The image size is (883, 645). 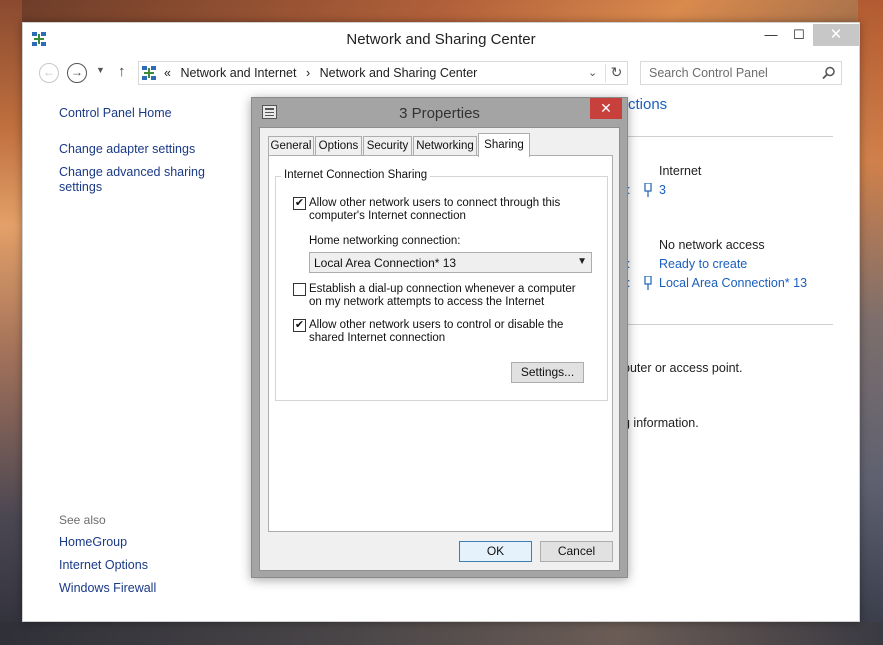 I want to click on address-history-dropdown: ⌄, so click(x=592, y=72).